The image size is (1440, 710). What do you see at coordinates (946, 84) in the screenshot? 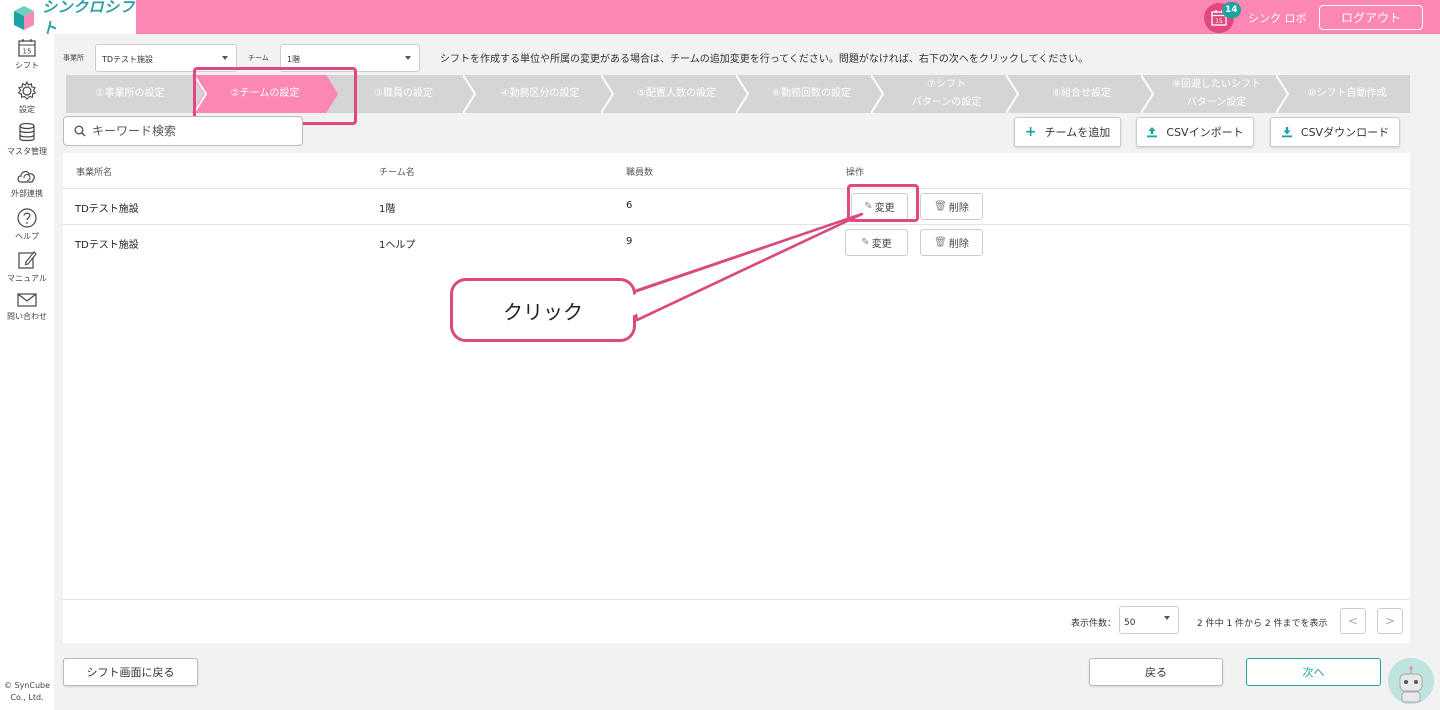
I see `step-label: ⑦シフト` at bounding box center [946, 84].